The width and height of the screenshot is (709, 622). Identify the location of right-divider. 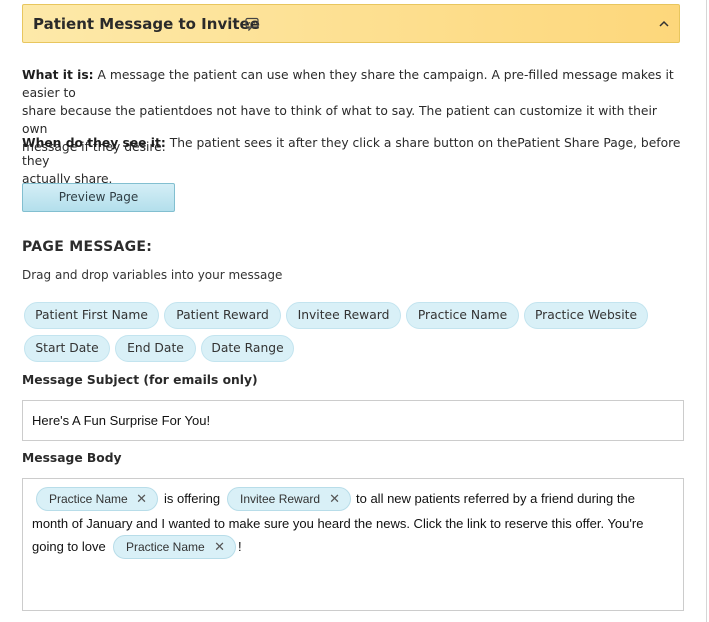
(706, 311).